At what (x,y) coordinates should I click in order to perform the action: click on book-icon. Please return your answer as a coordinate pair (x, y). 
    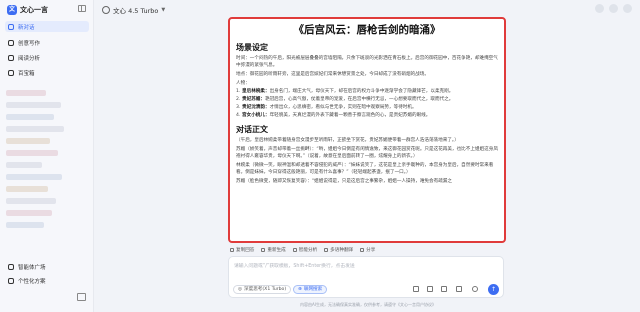
    Looking at the image, I should click on (11, 57).